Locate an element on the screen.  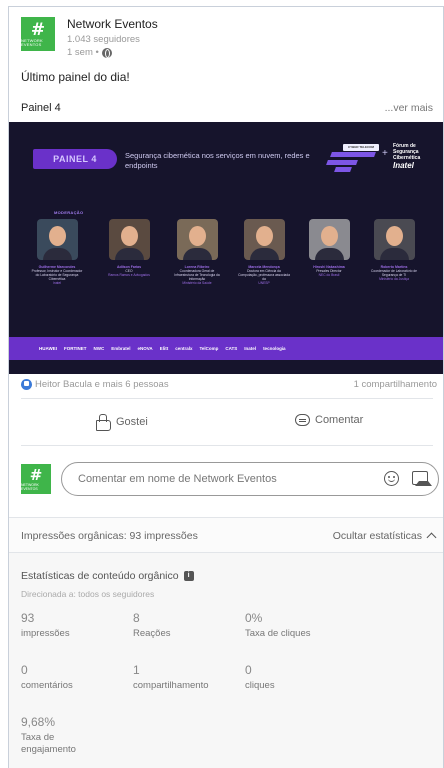
sponsor-logo: centralx is located at coordinates (184, 348).